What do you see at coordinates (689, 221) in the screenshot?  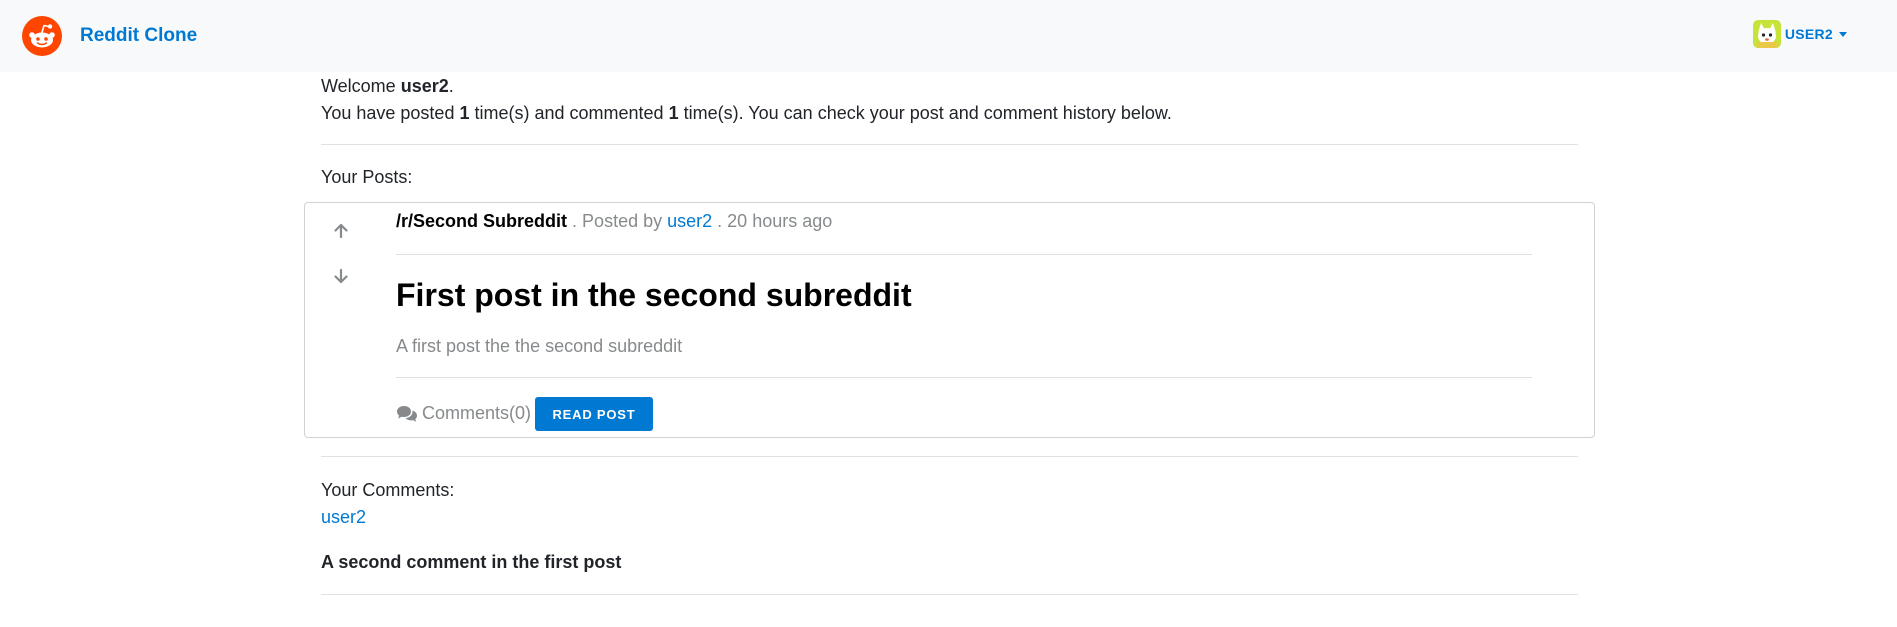 I see `post-author-link: user2` at bounding box center [689, 221].